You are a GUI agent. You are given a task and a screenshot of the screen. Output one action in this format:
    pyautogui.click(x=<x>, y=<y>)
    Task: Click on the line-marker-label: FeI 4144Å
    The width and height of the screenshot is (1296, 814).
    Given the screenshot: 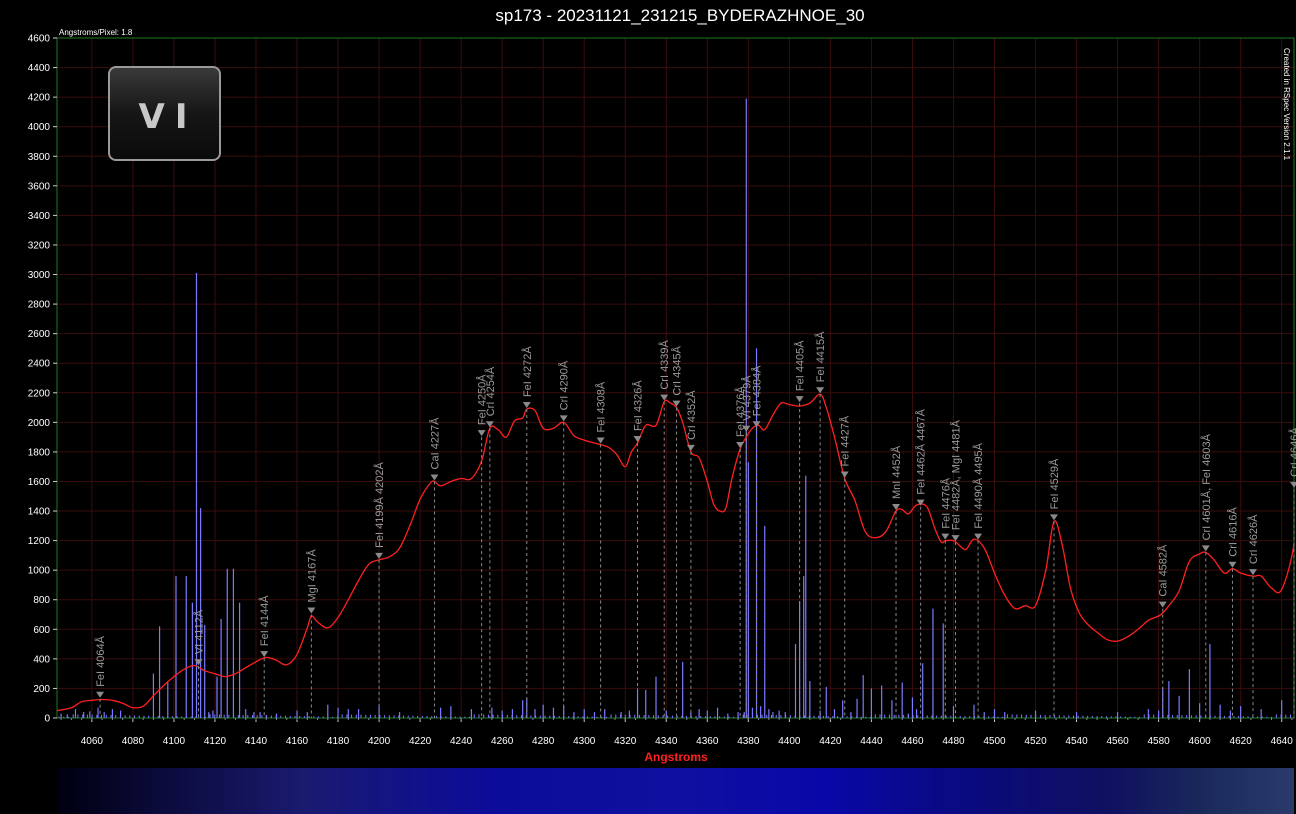 What is the action you would take?
    pyautogui.click(x=264, y=620)
    